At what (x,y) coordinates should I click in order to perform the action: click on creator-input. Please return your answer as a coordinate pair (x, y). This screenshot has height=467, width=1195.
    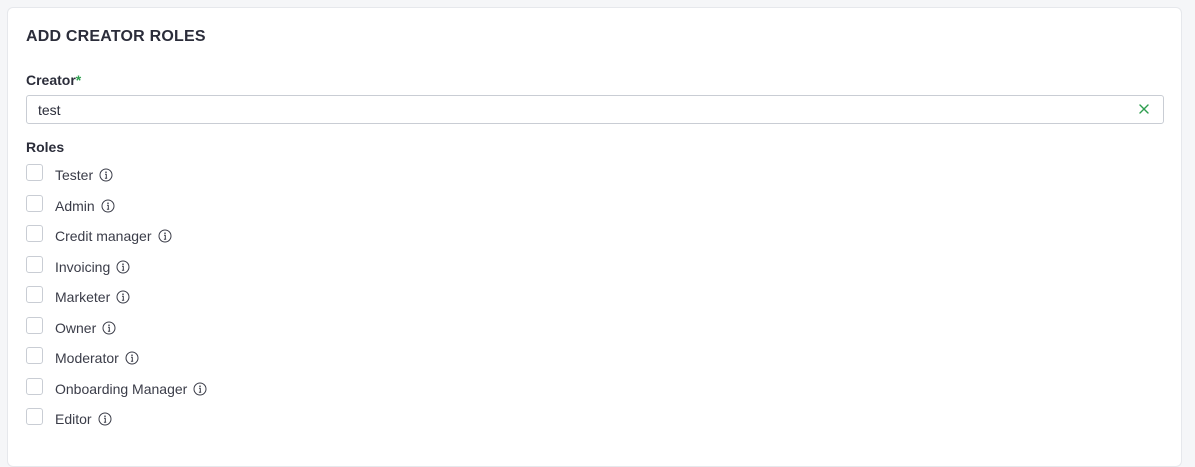
    Looking at the image, I should click on (583, 109).